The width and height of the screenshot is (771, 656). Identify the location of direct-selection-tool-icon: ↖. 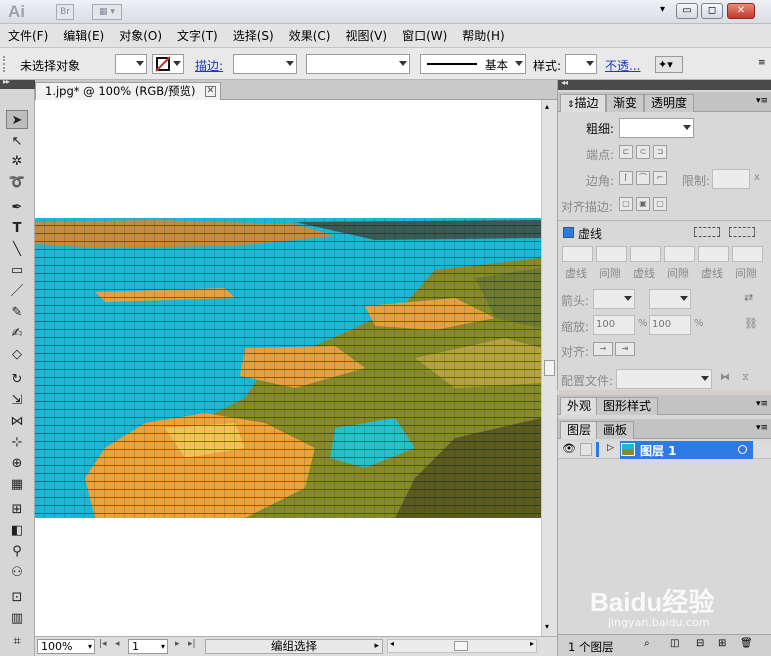
(17, 141).